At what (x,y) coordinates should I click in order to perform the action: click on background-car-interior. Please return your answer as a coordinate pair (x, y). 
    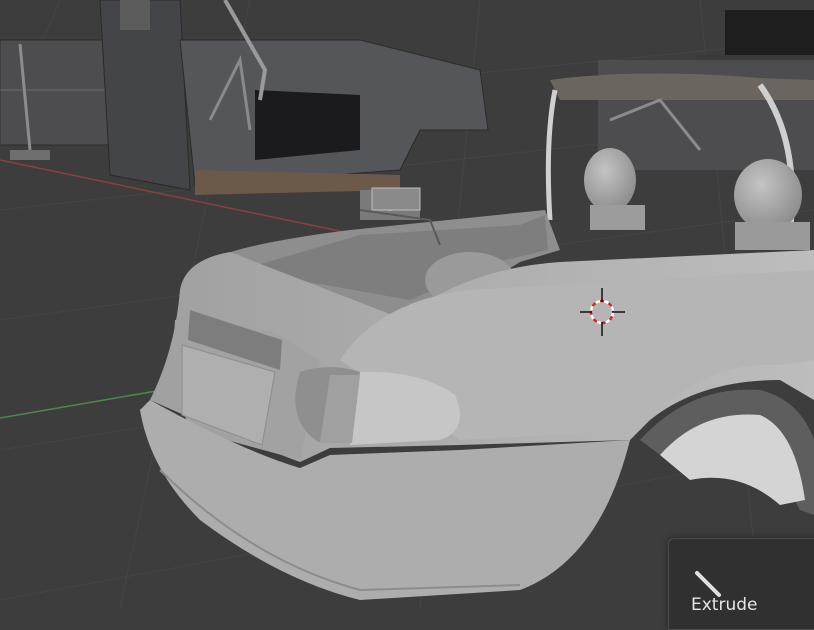
    Looking at the image, I should click on (679, 130).